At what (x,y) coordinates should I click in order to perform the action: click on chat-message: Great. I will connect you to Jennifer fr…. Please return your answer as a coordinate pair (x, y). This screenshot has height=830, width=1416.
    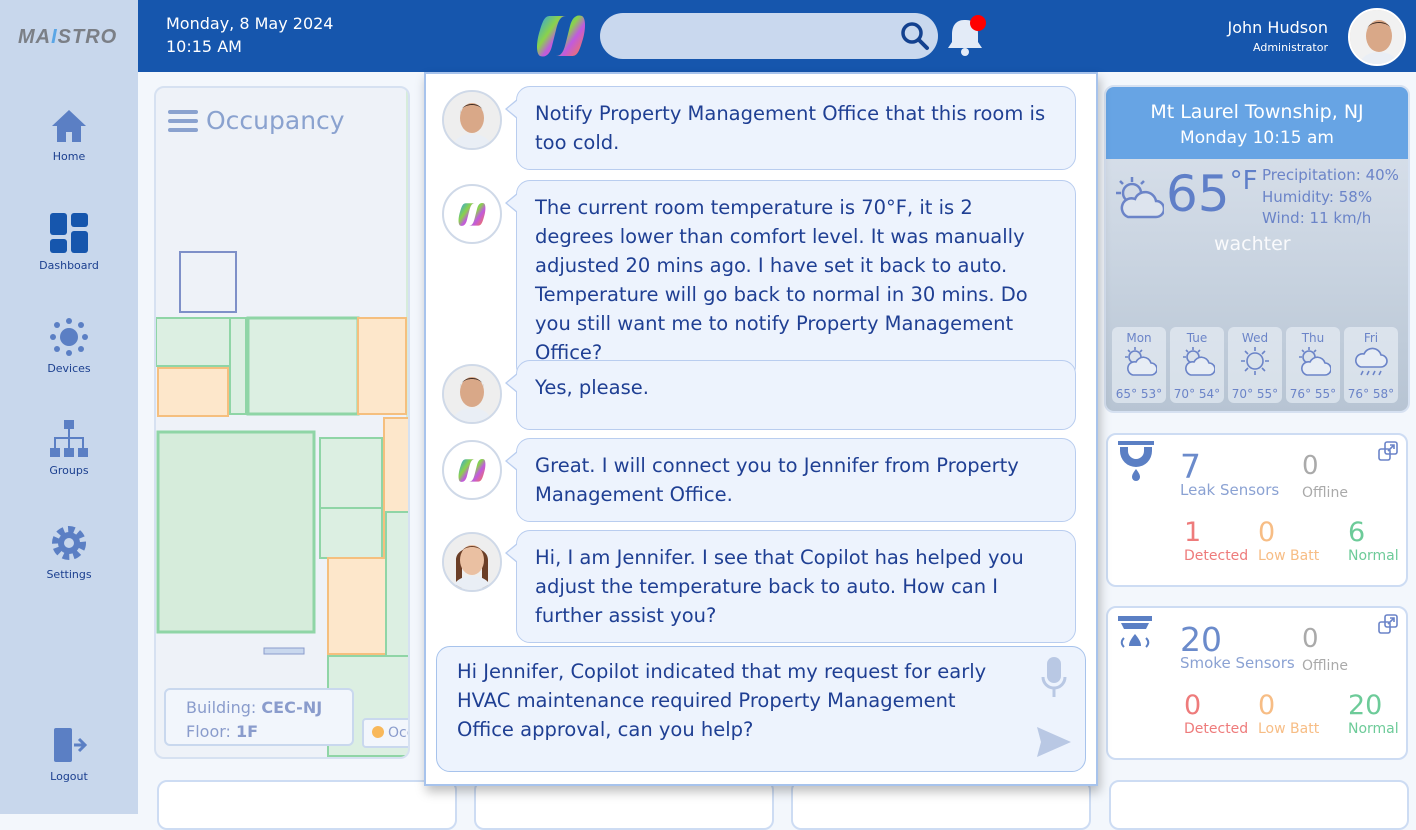
    Looking at the image, I should click on (790, 480).